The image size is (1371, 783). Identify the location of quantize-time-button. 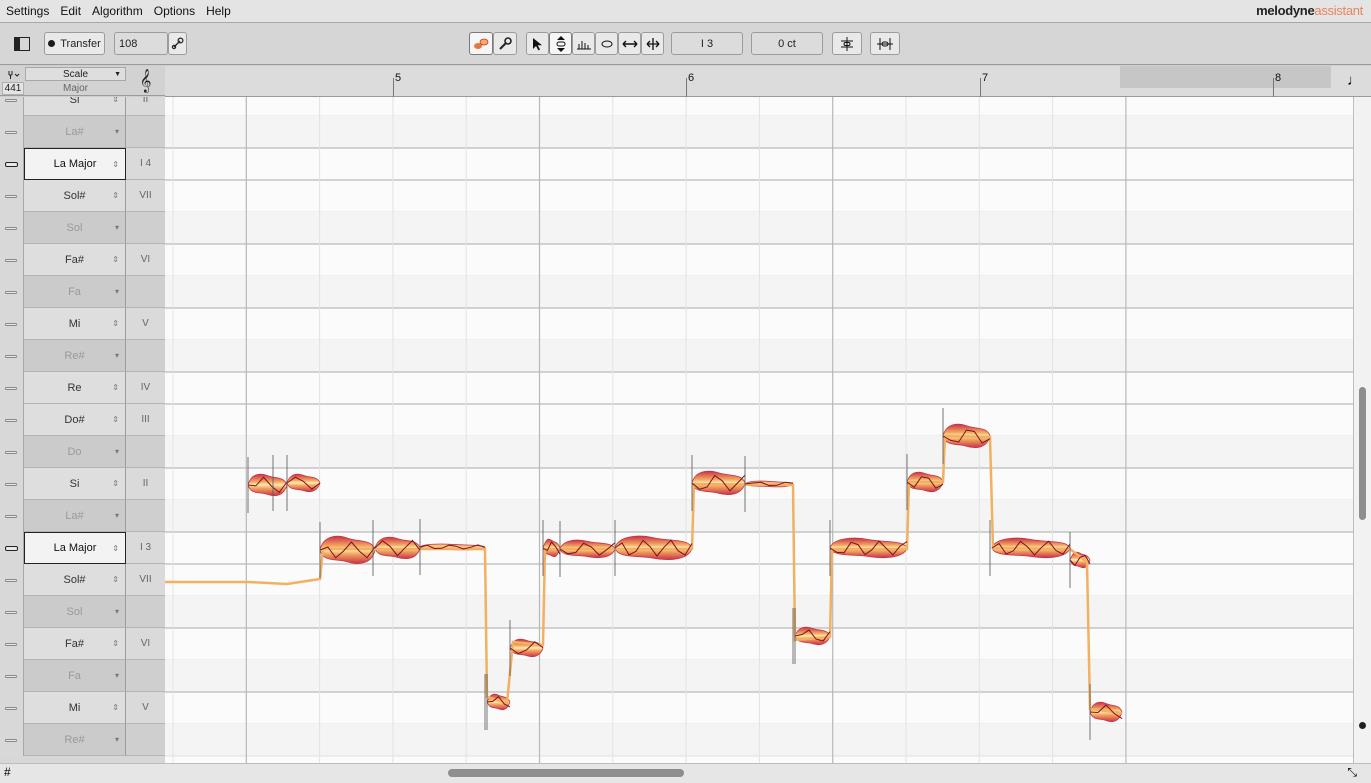
(885, 43).